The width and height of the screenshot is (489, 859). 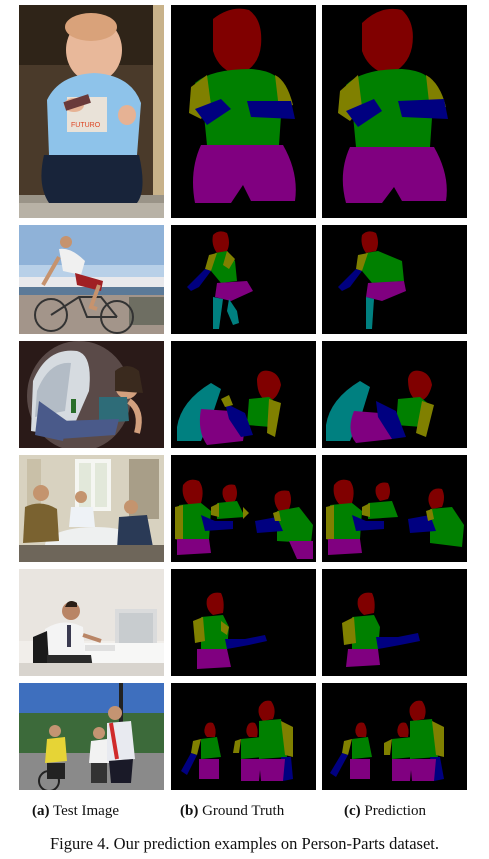 I want to click on column-label-ground-truth: (b) Ground Truth, so click(x=232, y=811).